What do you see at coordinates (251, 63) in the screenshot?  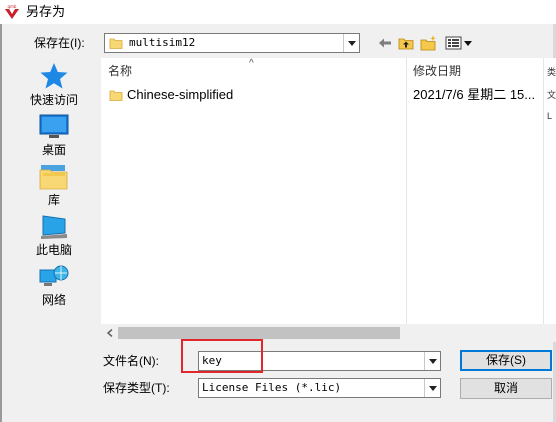 I see `sort-ascending-icon: ^` at bounding box center [251, 63].